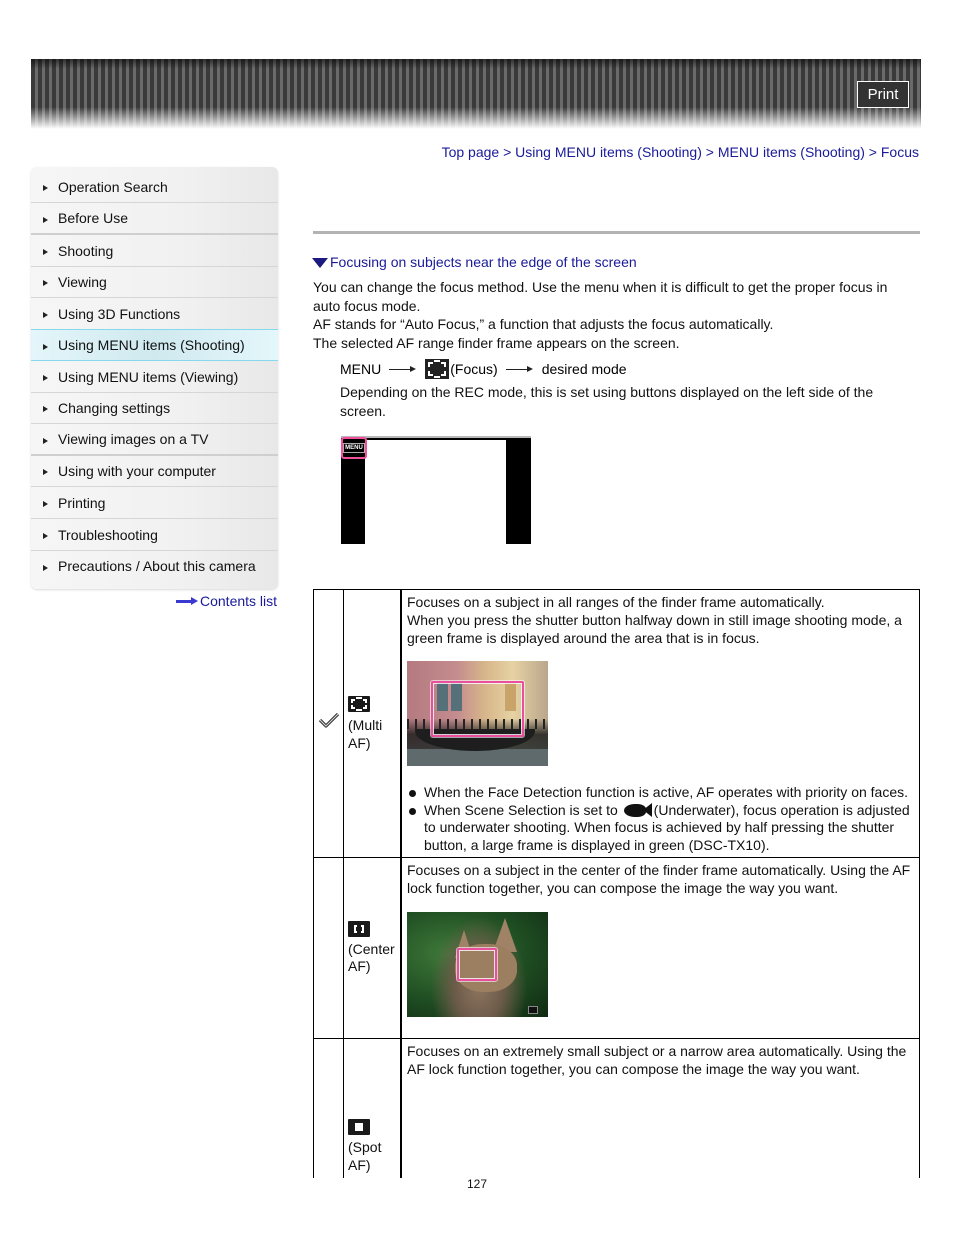  I want to click on breadcrumb-using-menu-items-shooting: Using MENU items (Shooting), so click(608, 152).